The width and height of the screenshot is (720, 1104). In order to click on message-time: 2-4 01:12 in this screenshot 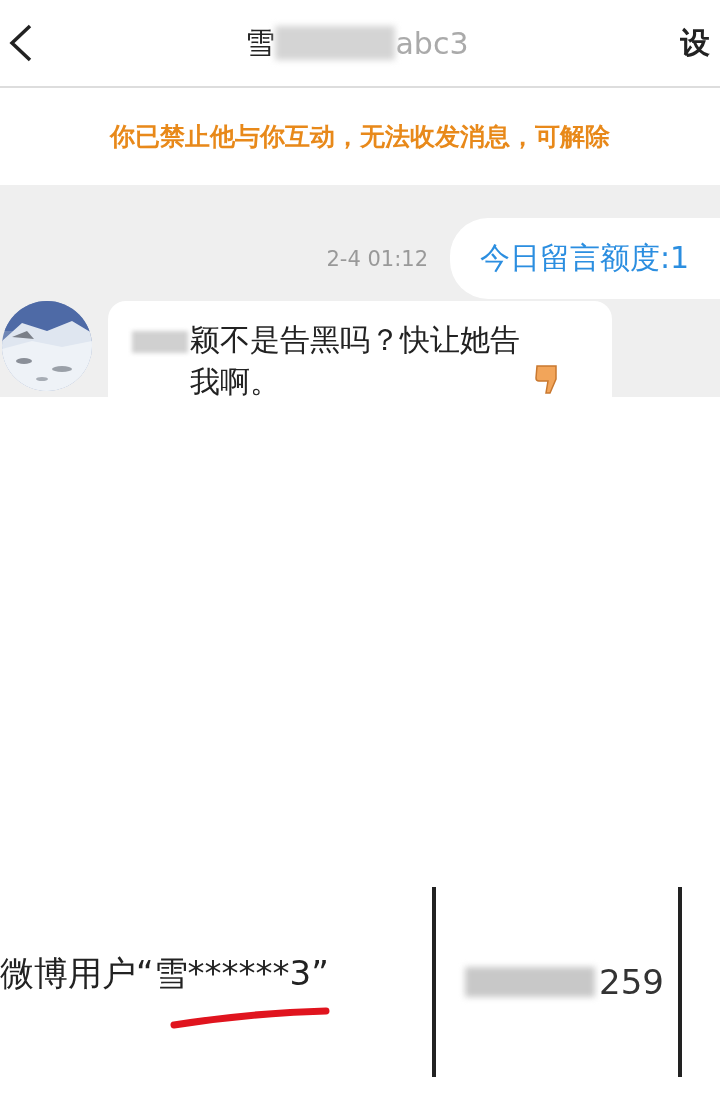, I will do `click(377, 258)`.